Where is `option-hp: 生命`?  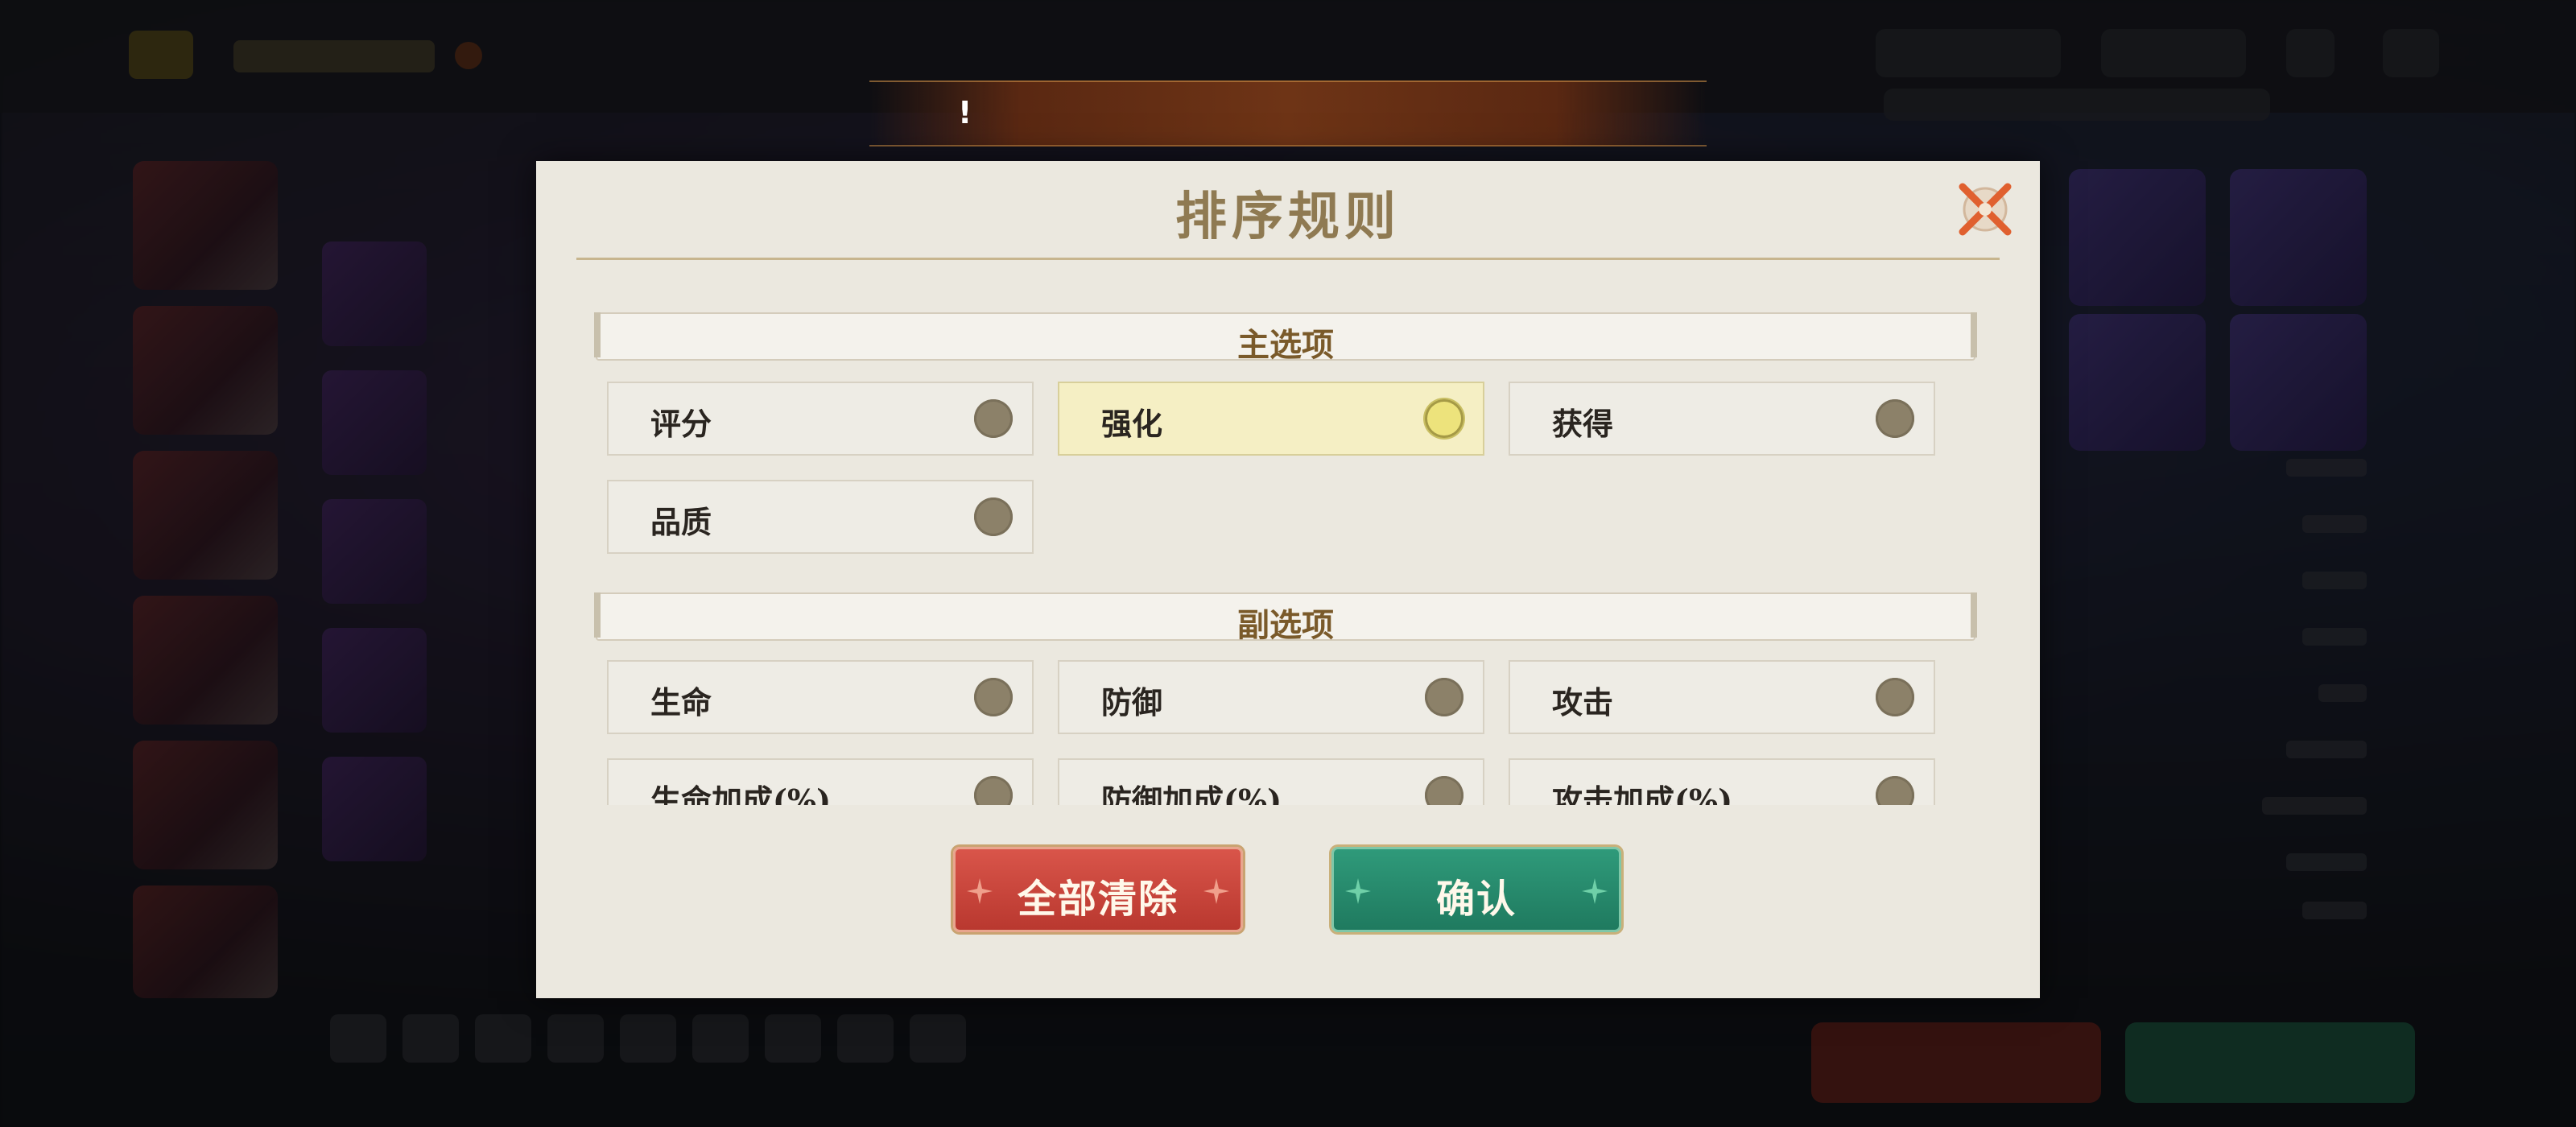
option-hp: 生命 is located at coordinates (820, 697).